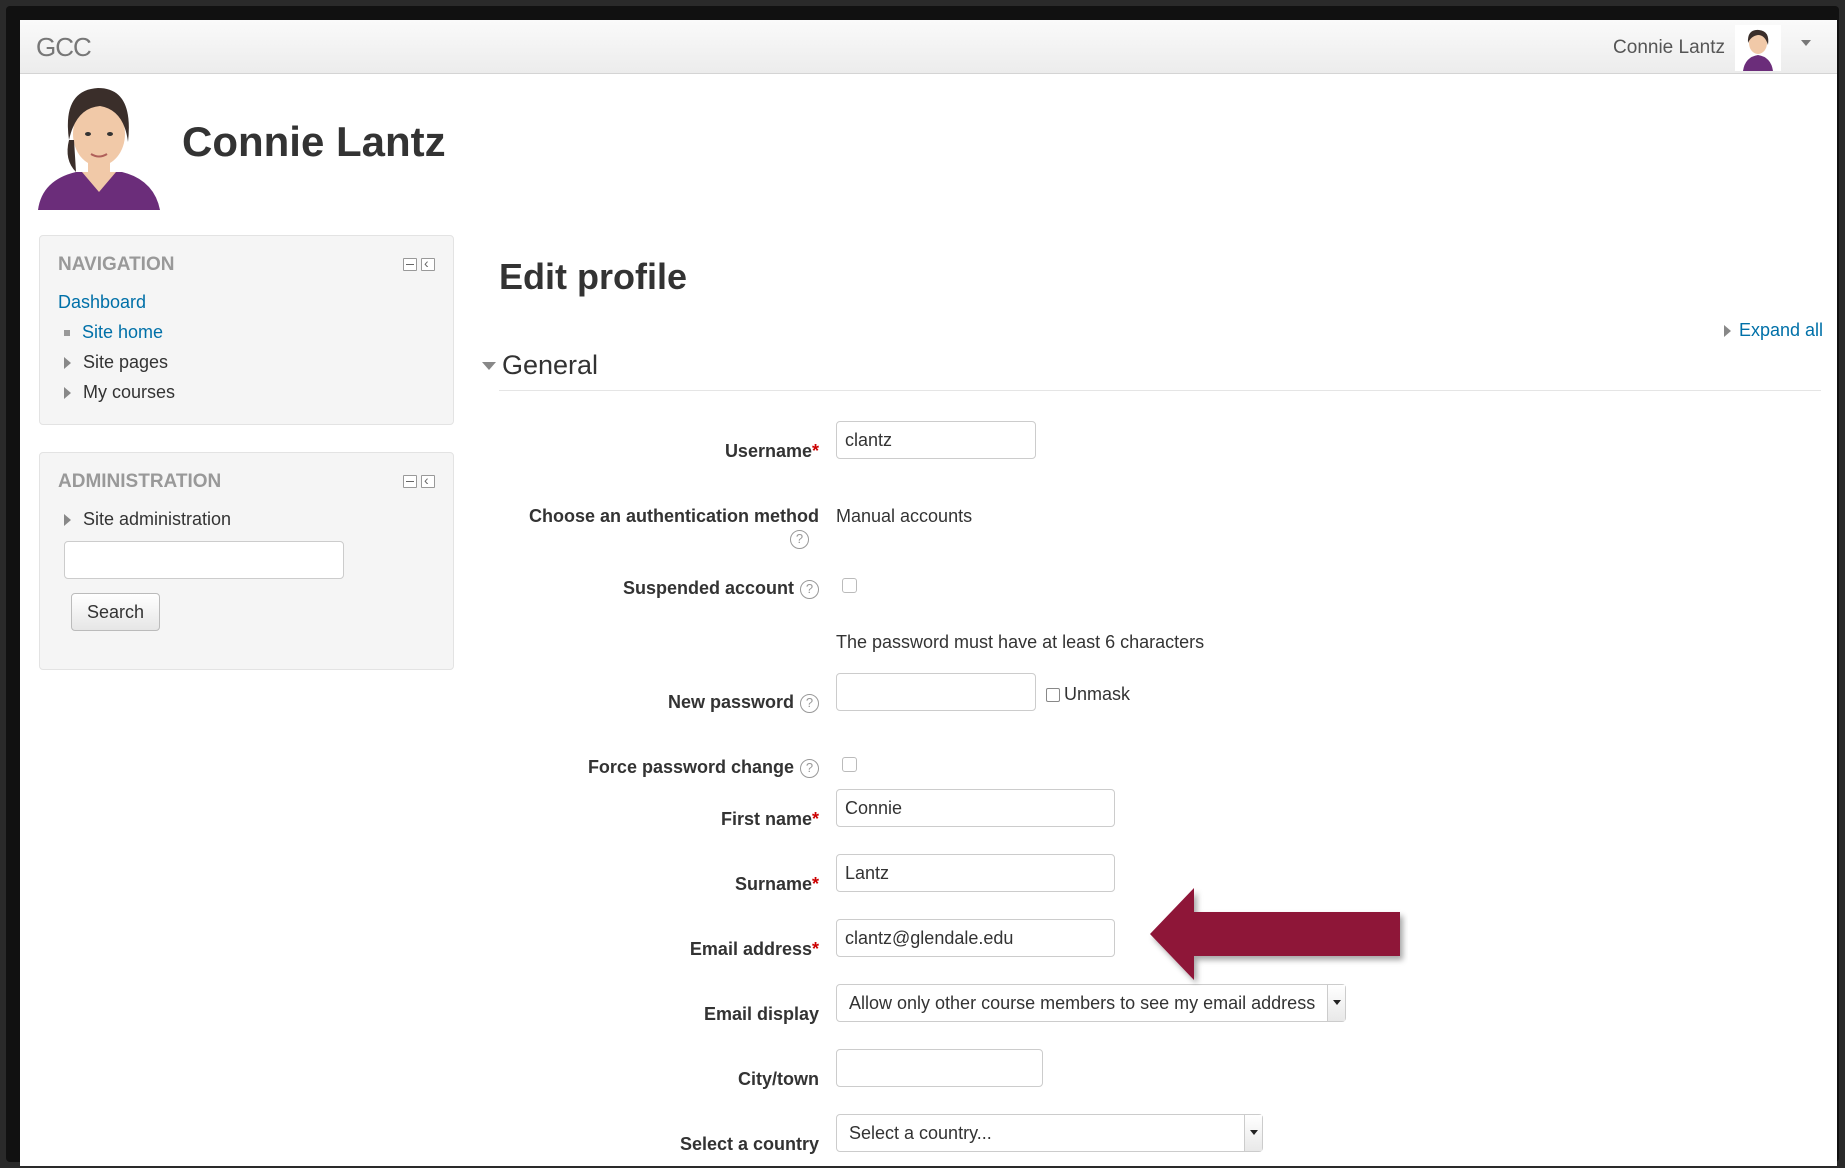 This screenshot has height=1168, width=1845. Describe the element at coordinates (550, 365) in the screenshot. I see `section-general-title: General` at that location.